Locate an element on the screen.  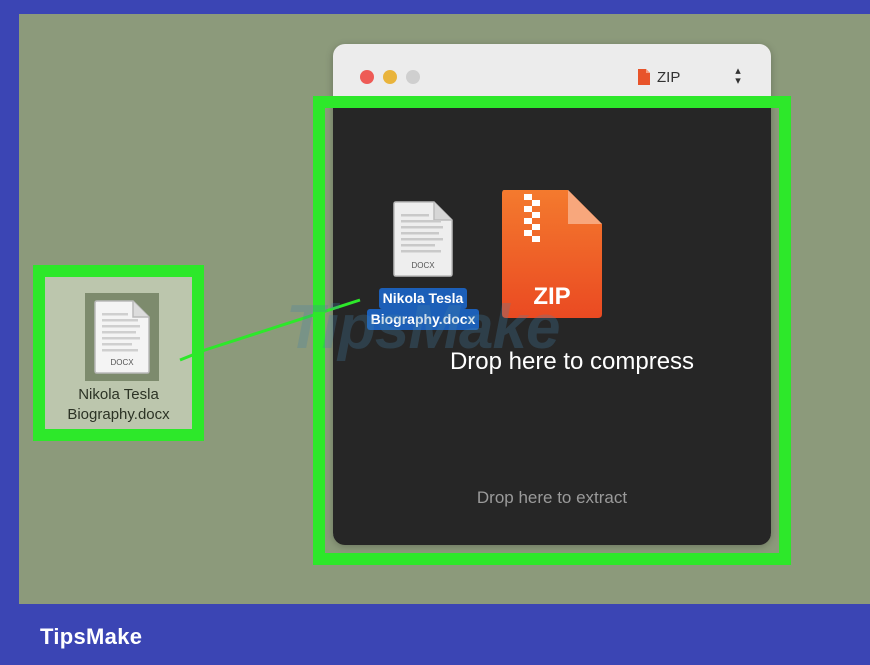
dragged-file-name: Nikola Tesla Biography.docx is located at coordinates (423, 309).